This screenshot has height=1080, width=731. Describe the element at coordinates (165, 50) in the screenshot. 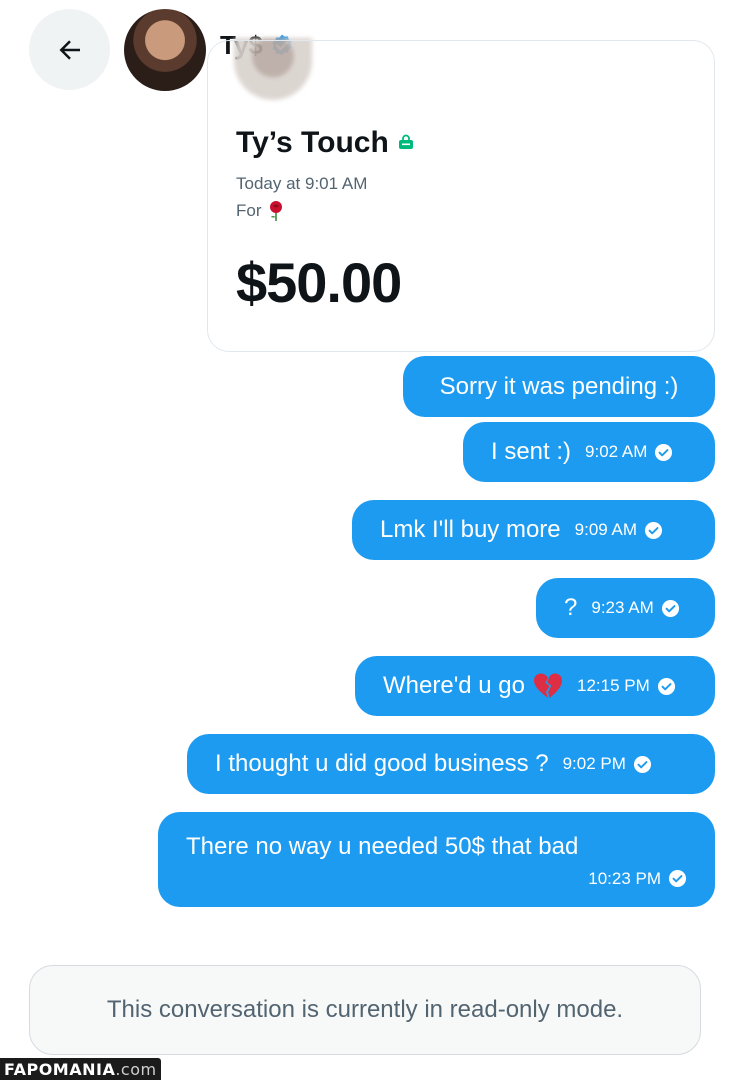

I see `avatar` at that location.